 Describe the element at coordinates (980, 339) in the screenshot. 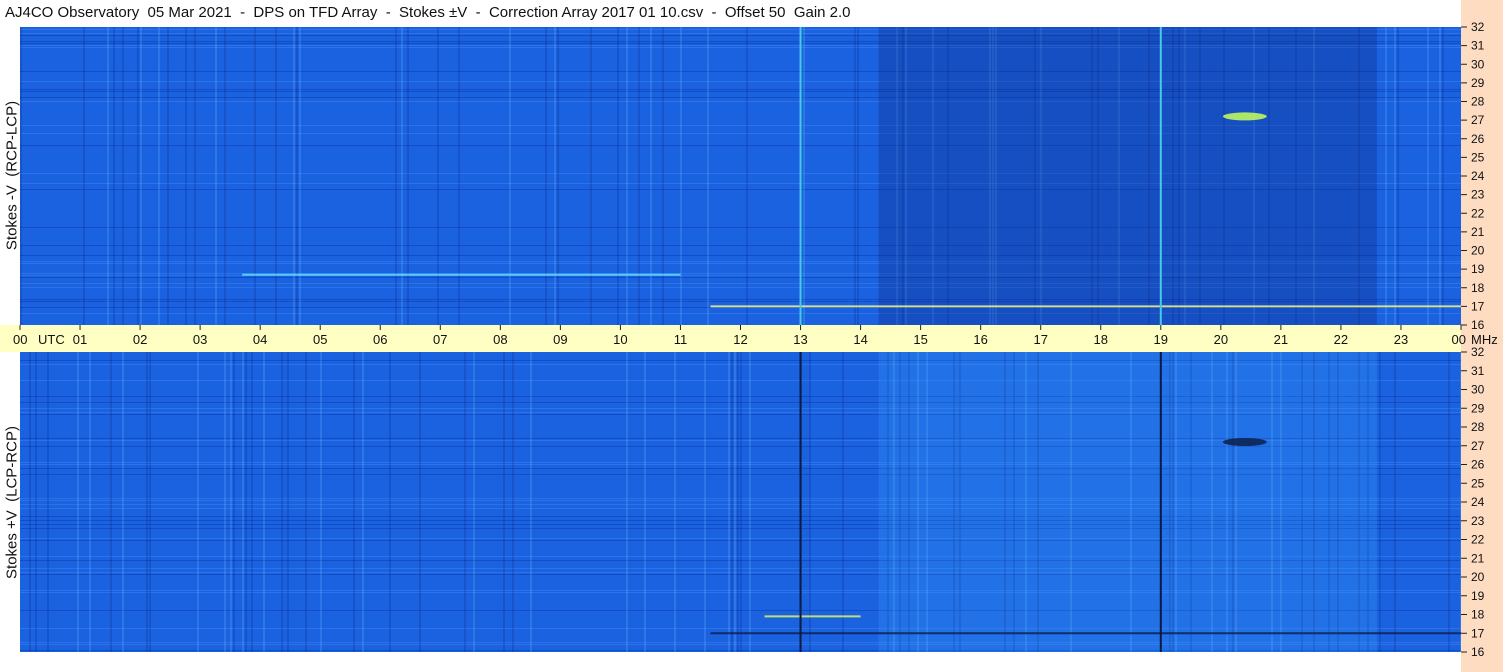

I see `time-tick-label: 16` at that location.